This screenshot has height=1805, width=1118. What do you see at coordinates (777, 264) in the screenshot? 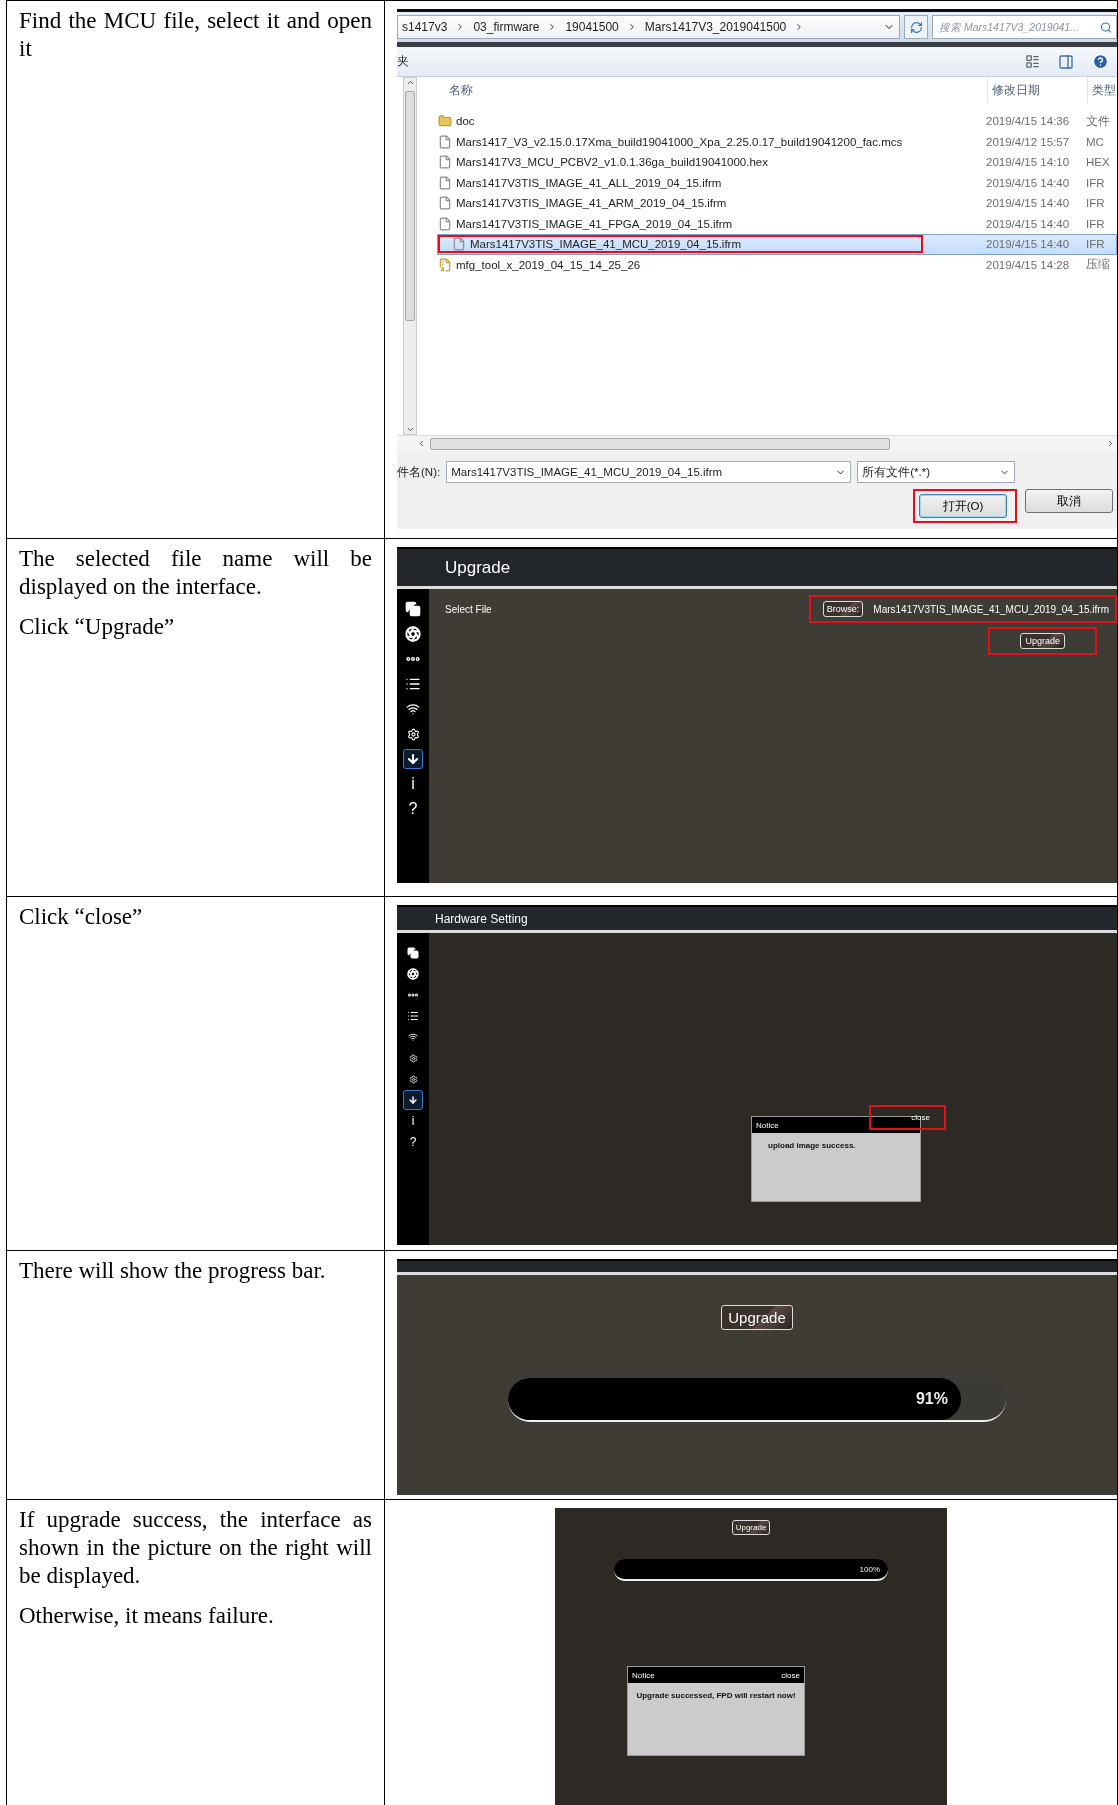
I see `file-row: mfg_tool_x_2019_04_15_14_25_26 2019/4/15 14:28 压缩` at bounding box center [777, 264].